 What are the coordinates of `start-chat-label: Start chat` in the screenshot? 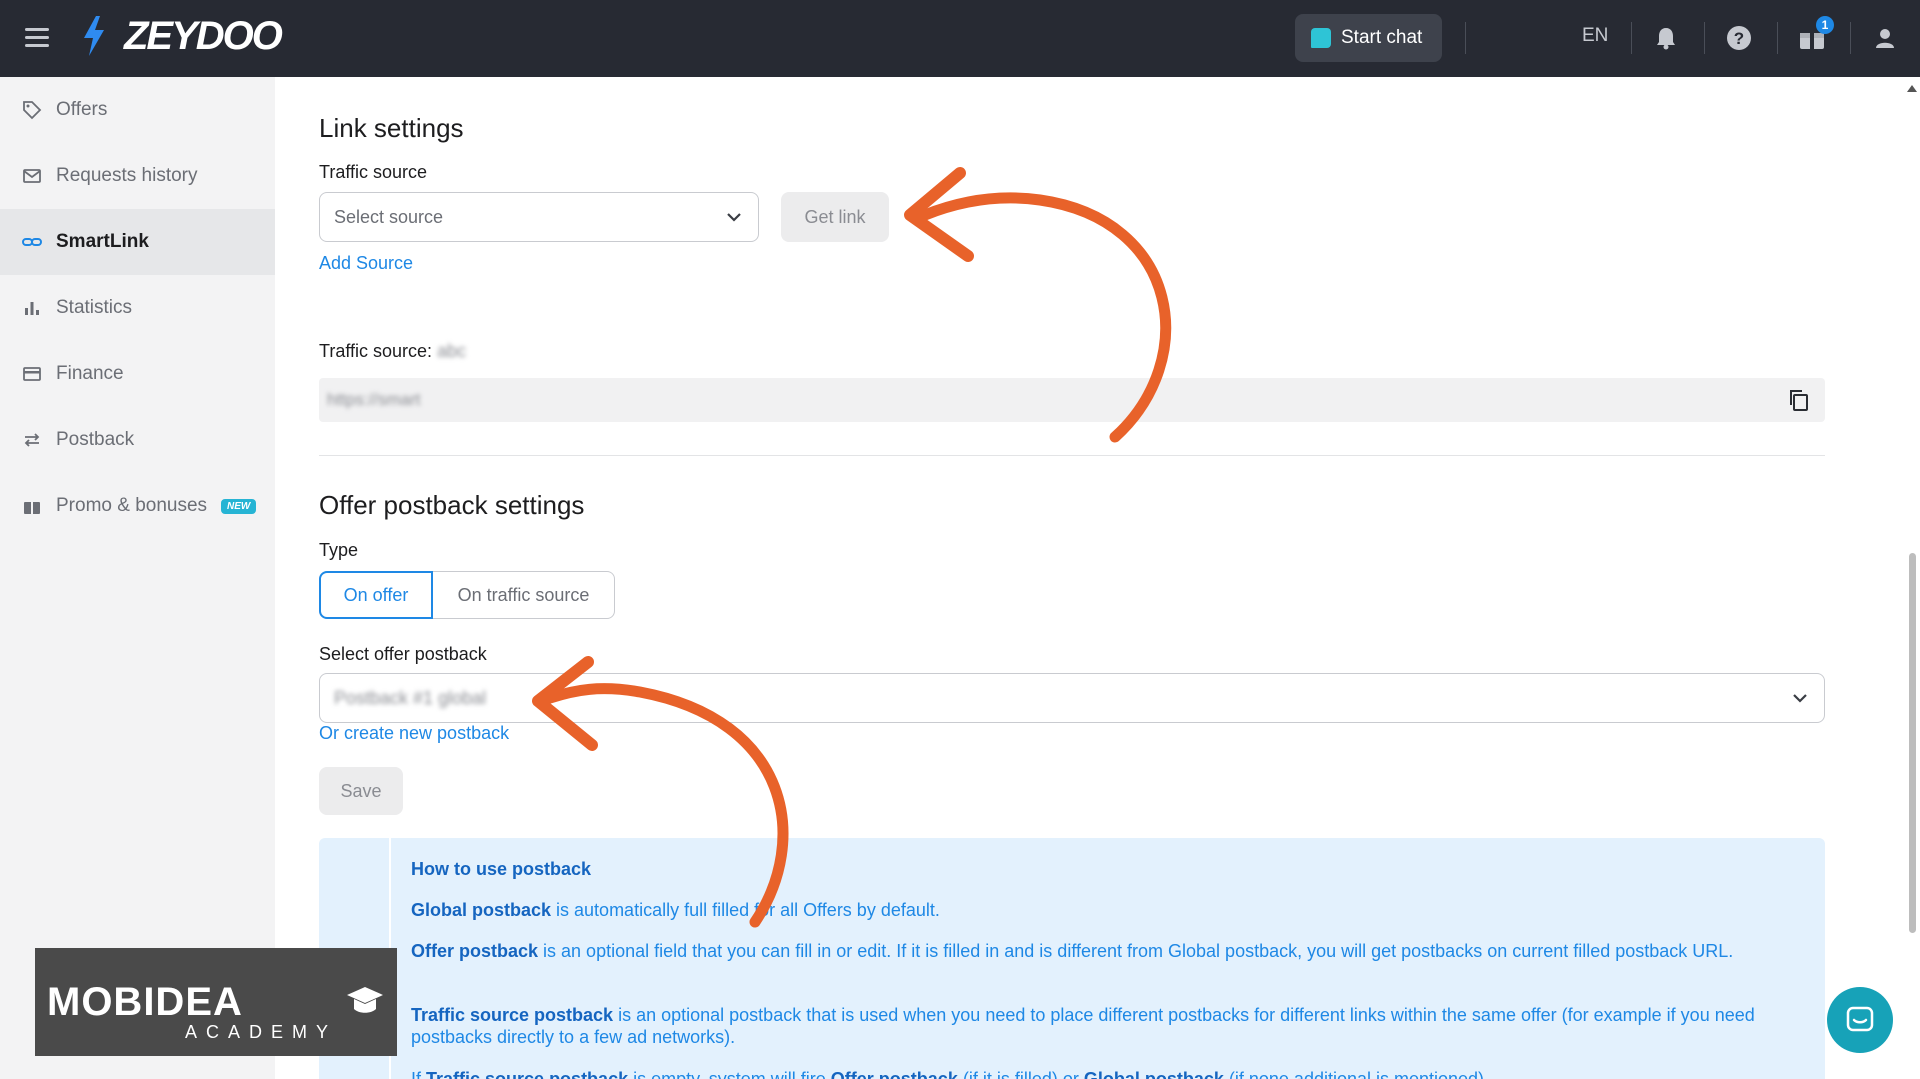 It's located at (1382, 37).